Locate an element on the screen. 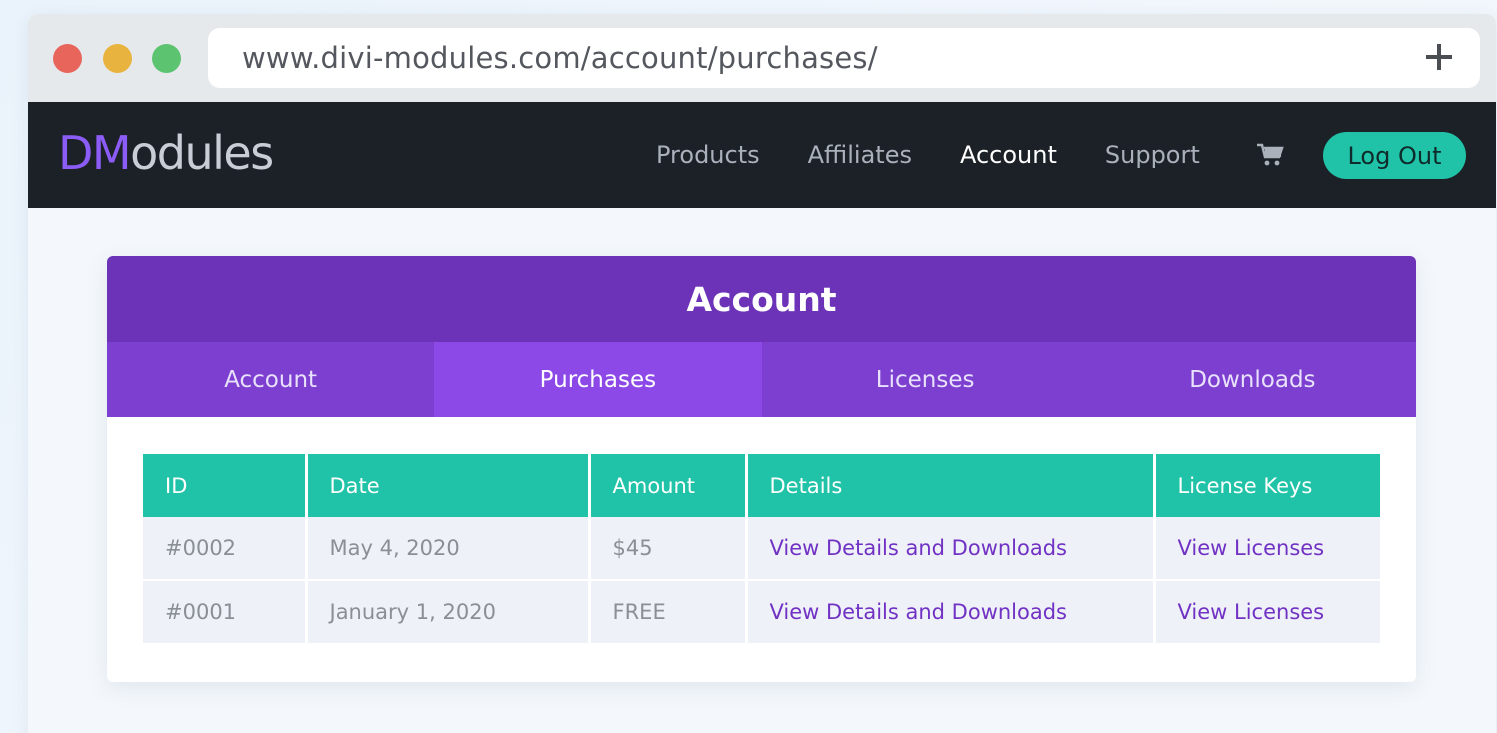  tab-licenses: Licenses is located at coordinates (925, 379).